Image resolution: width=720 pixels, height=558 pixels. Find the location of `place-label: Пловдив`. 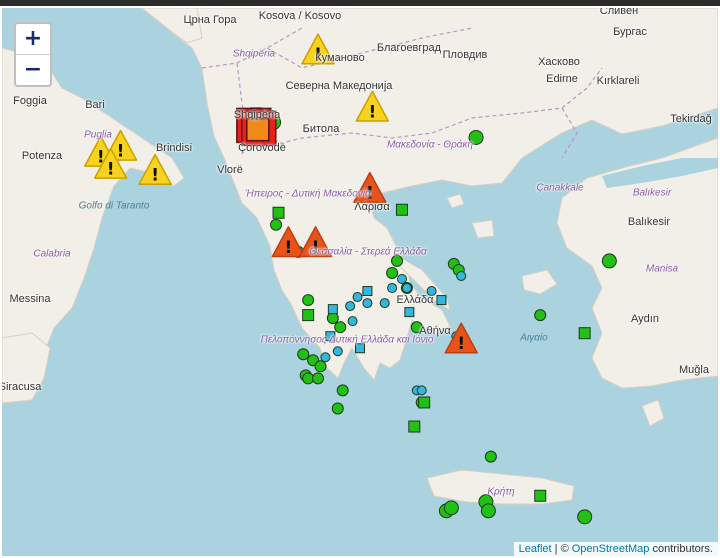

place-label: Пловдив is located at coordinates (465, 55).